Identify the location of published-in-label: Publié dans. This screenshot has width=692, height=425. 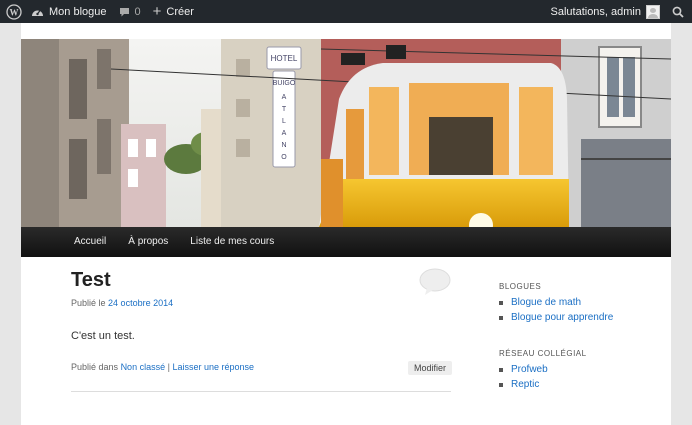
(95, 367).